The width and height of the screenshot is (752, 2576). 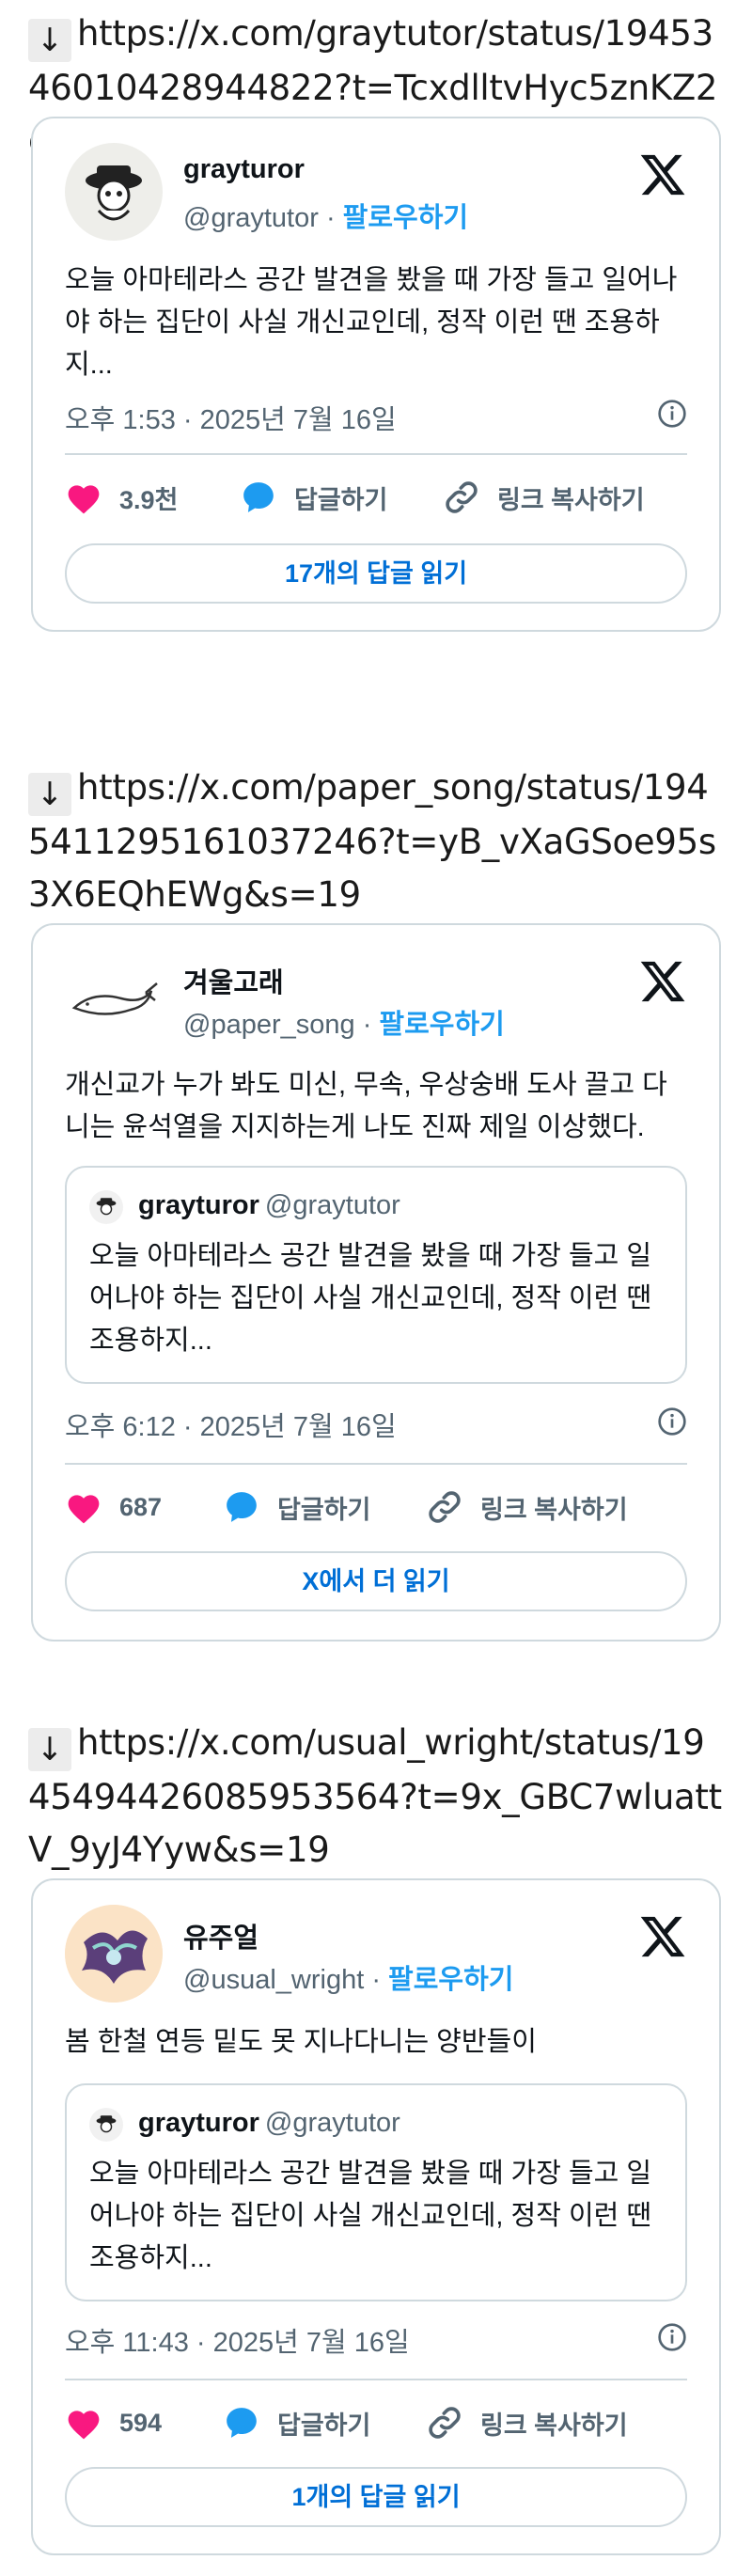 I want to click on tweet-header: 겨울고래 @paper_song · 팔로우하기, so click(x=376, y=1002).